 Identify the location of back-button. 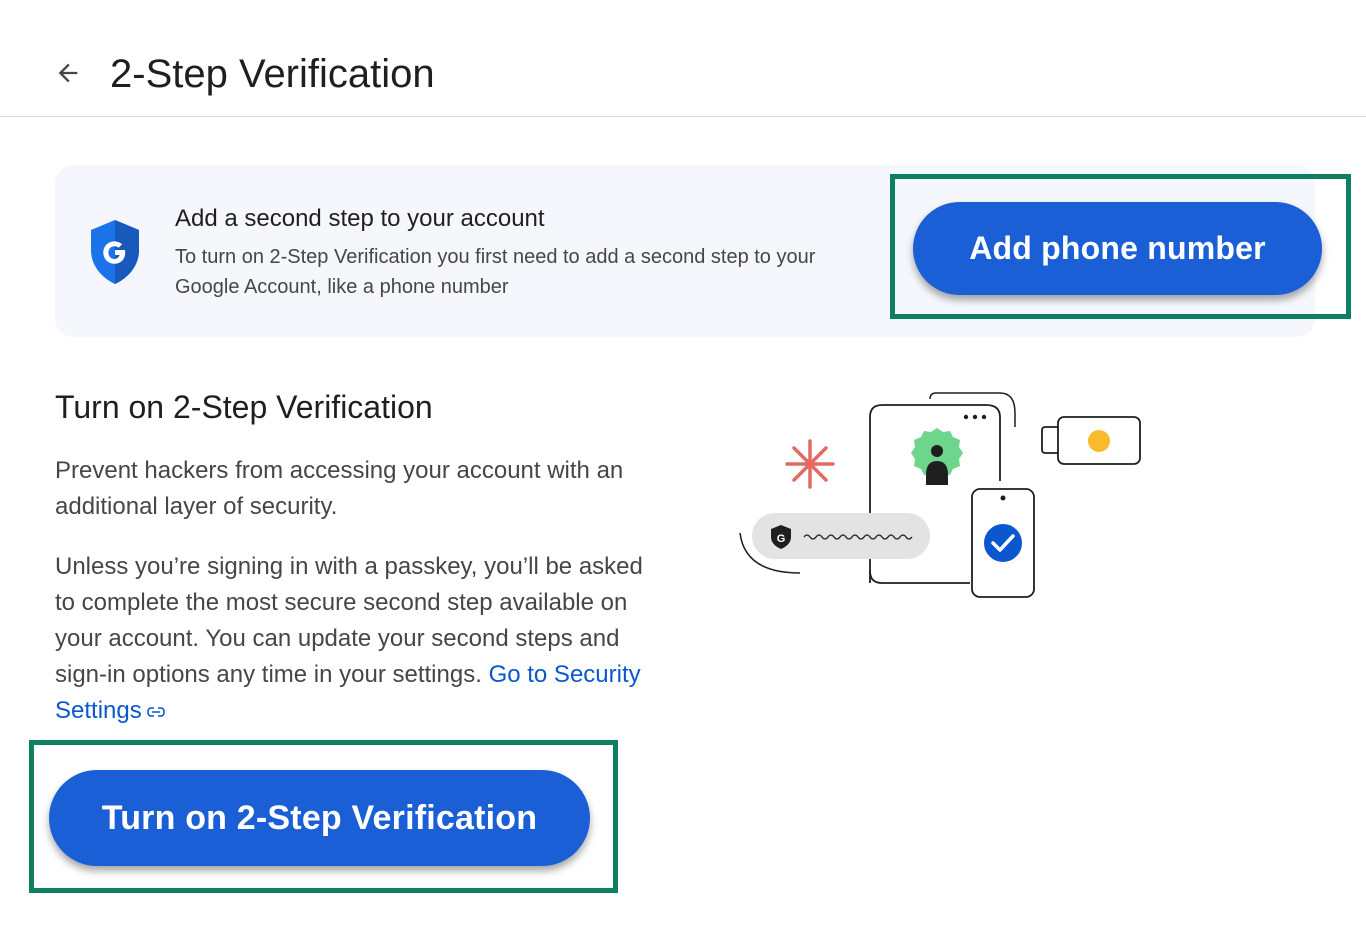
(68, 73).